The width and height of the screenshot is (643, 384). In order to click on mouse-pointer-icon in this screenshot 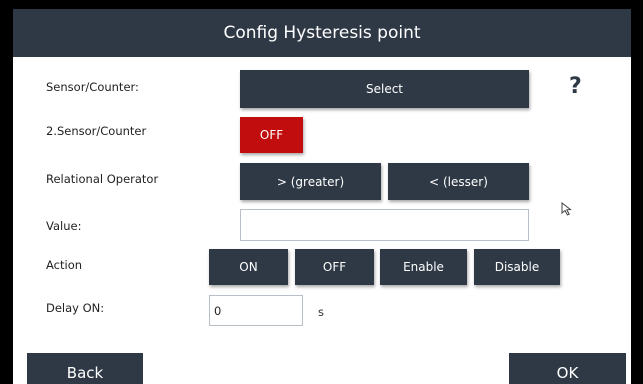, I will do `click(566, 209)`.